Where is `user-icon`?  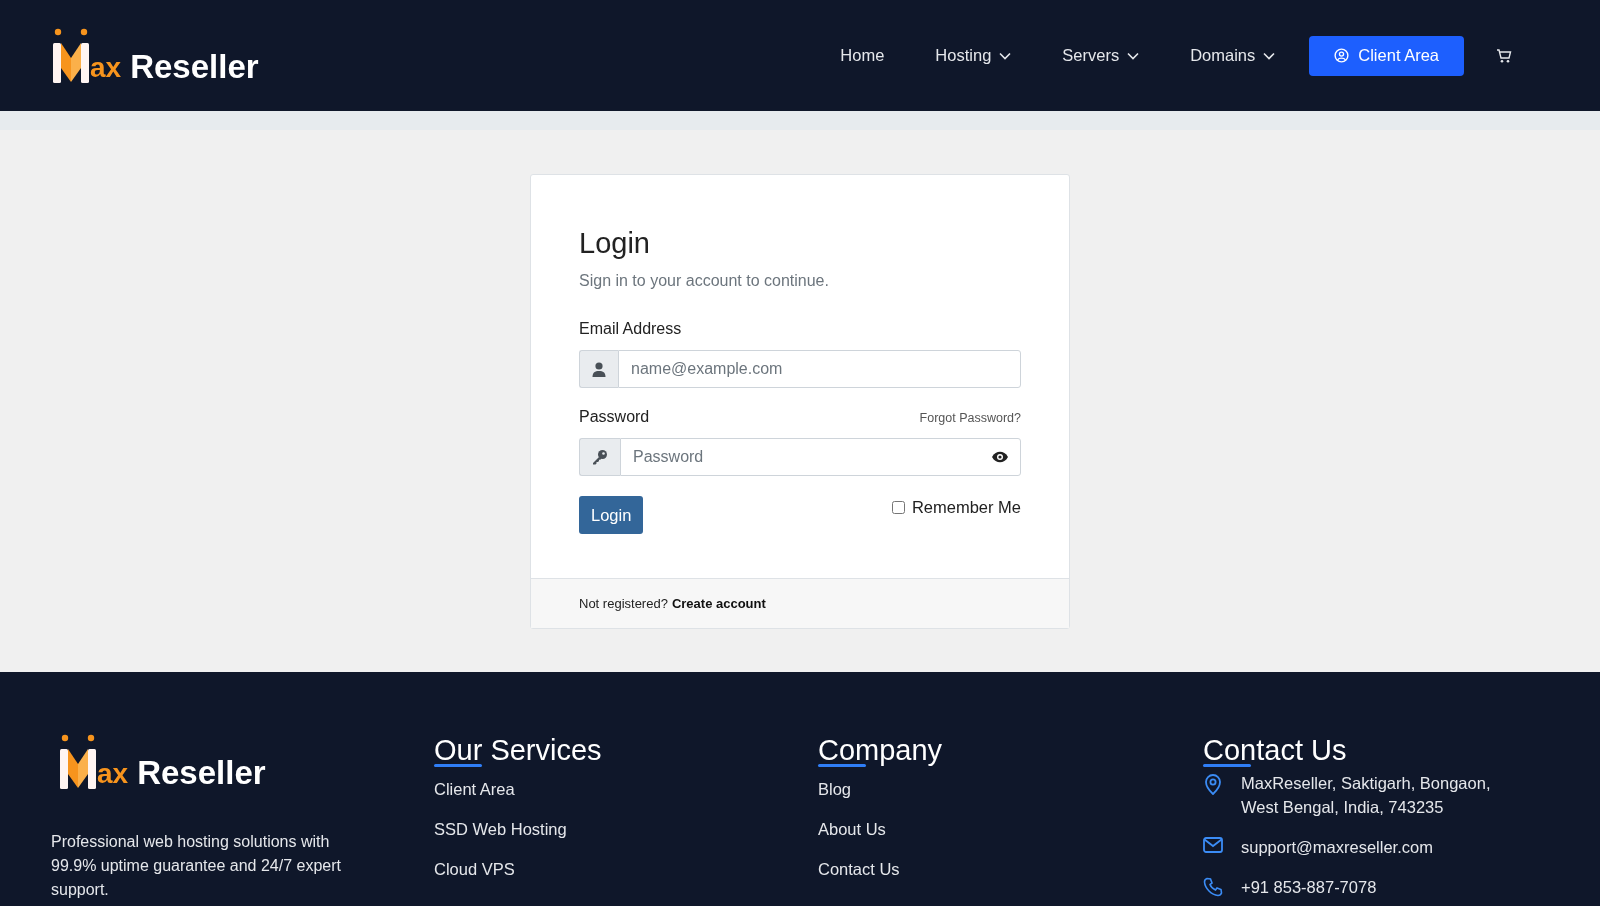
user-icon is located at coordinates (598, 369).